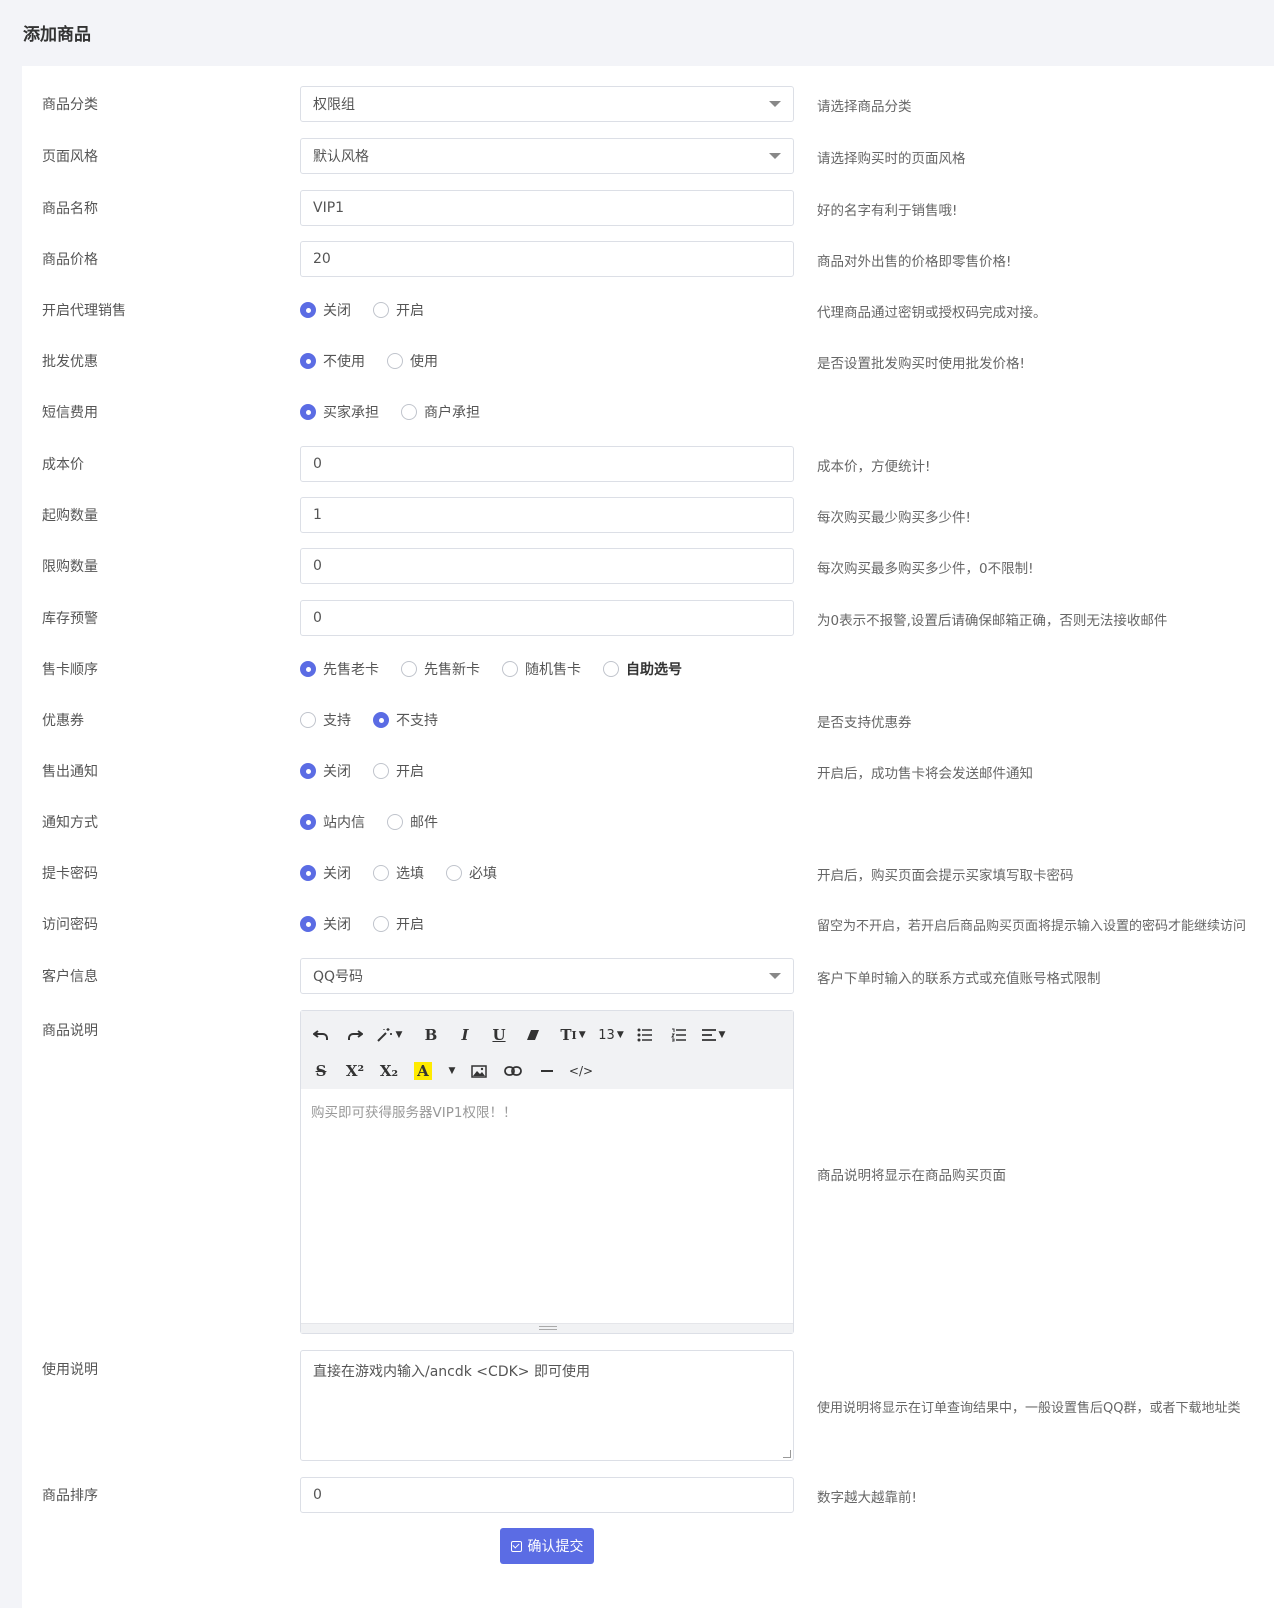 The width and height of the screenshot is (1274, 1608). Describe the element at coordinates (332, 361) in the screenshot. I see `wholesale-radio-no: 不使用` at that location.